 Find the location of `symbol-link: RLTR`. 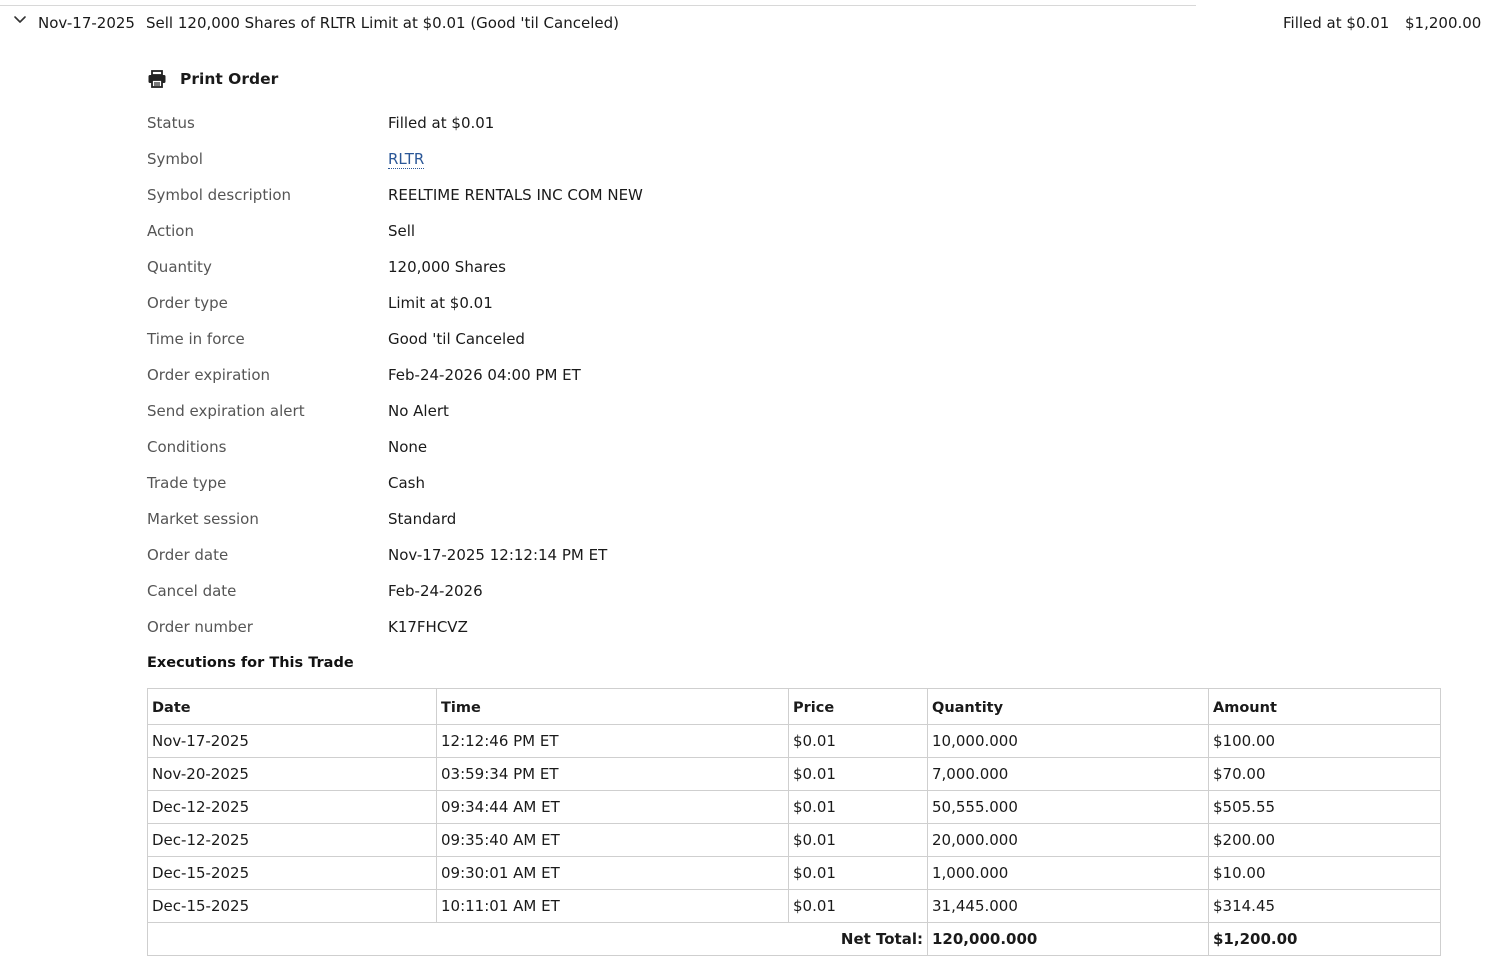

symbol-link: RLTR is located at coordinates (406, 159).